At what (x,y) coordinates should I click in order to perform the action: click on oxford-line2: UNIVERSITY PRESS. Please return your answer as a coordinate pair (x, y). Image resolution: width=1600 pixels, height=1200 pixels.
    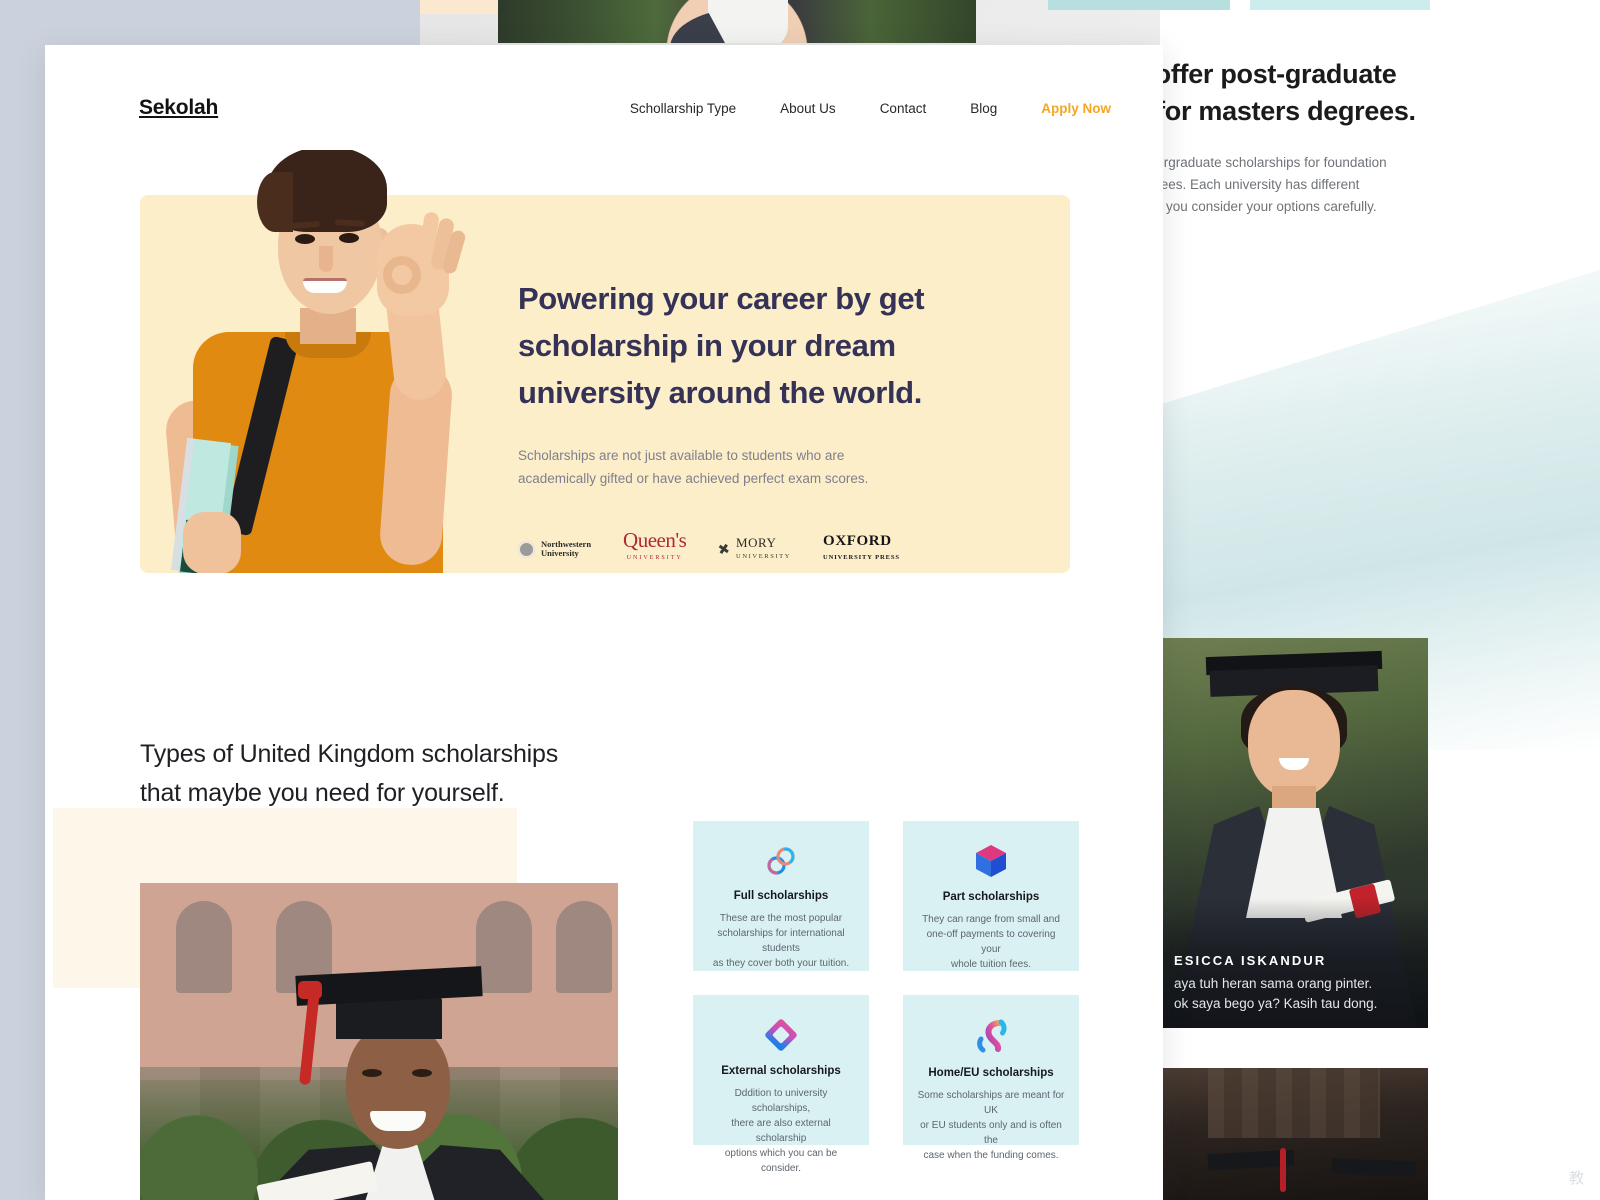
    Looking at the image, I should click on (861, 557).